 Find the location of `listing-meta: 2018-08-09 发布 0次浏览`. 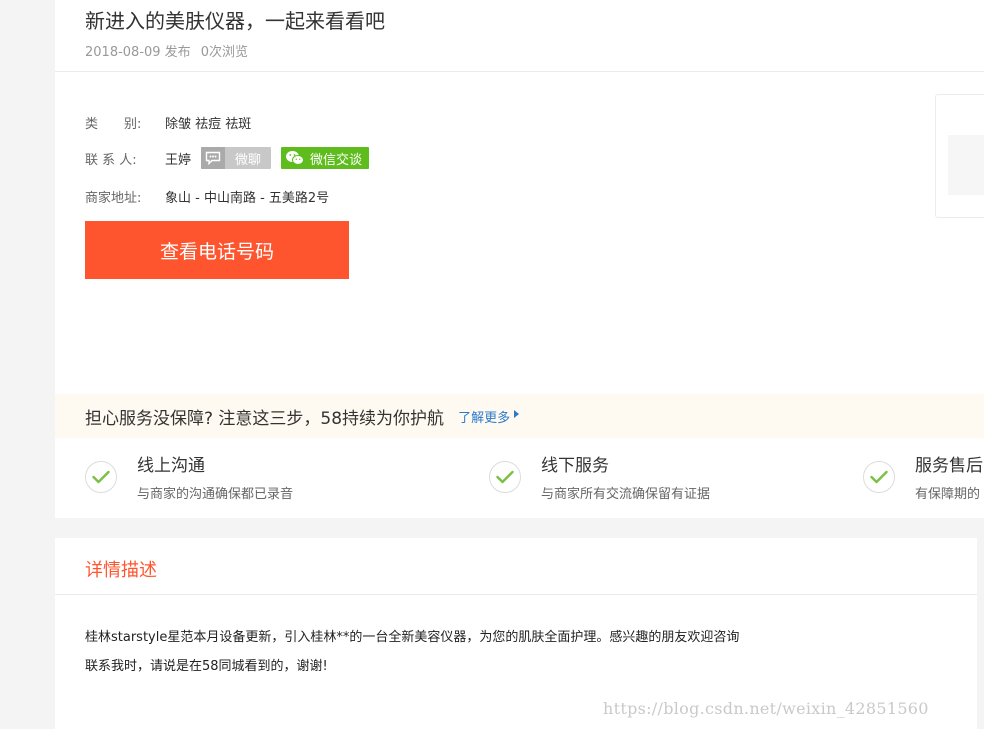

listing-meta: 2018-08-09 发布 0次浏览 is located at coordinates (166, 50).